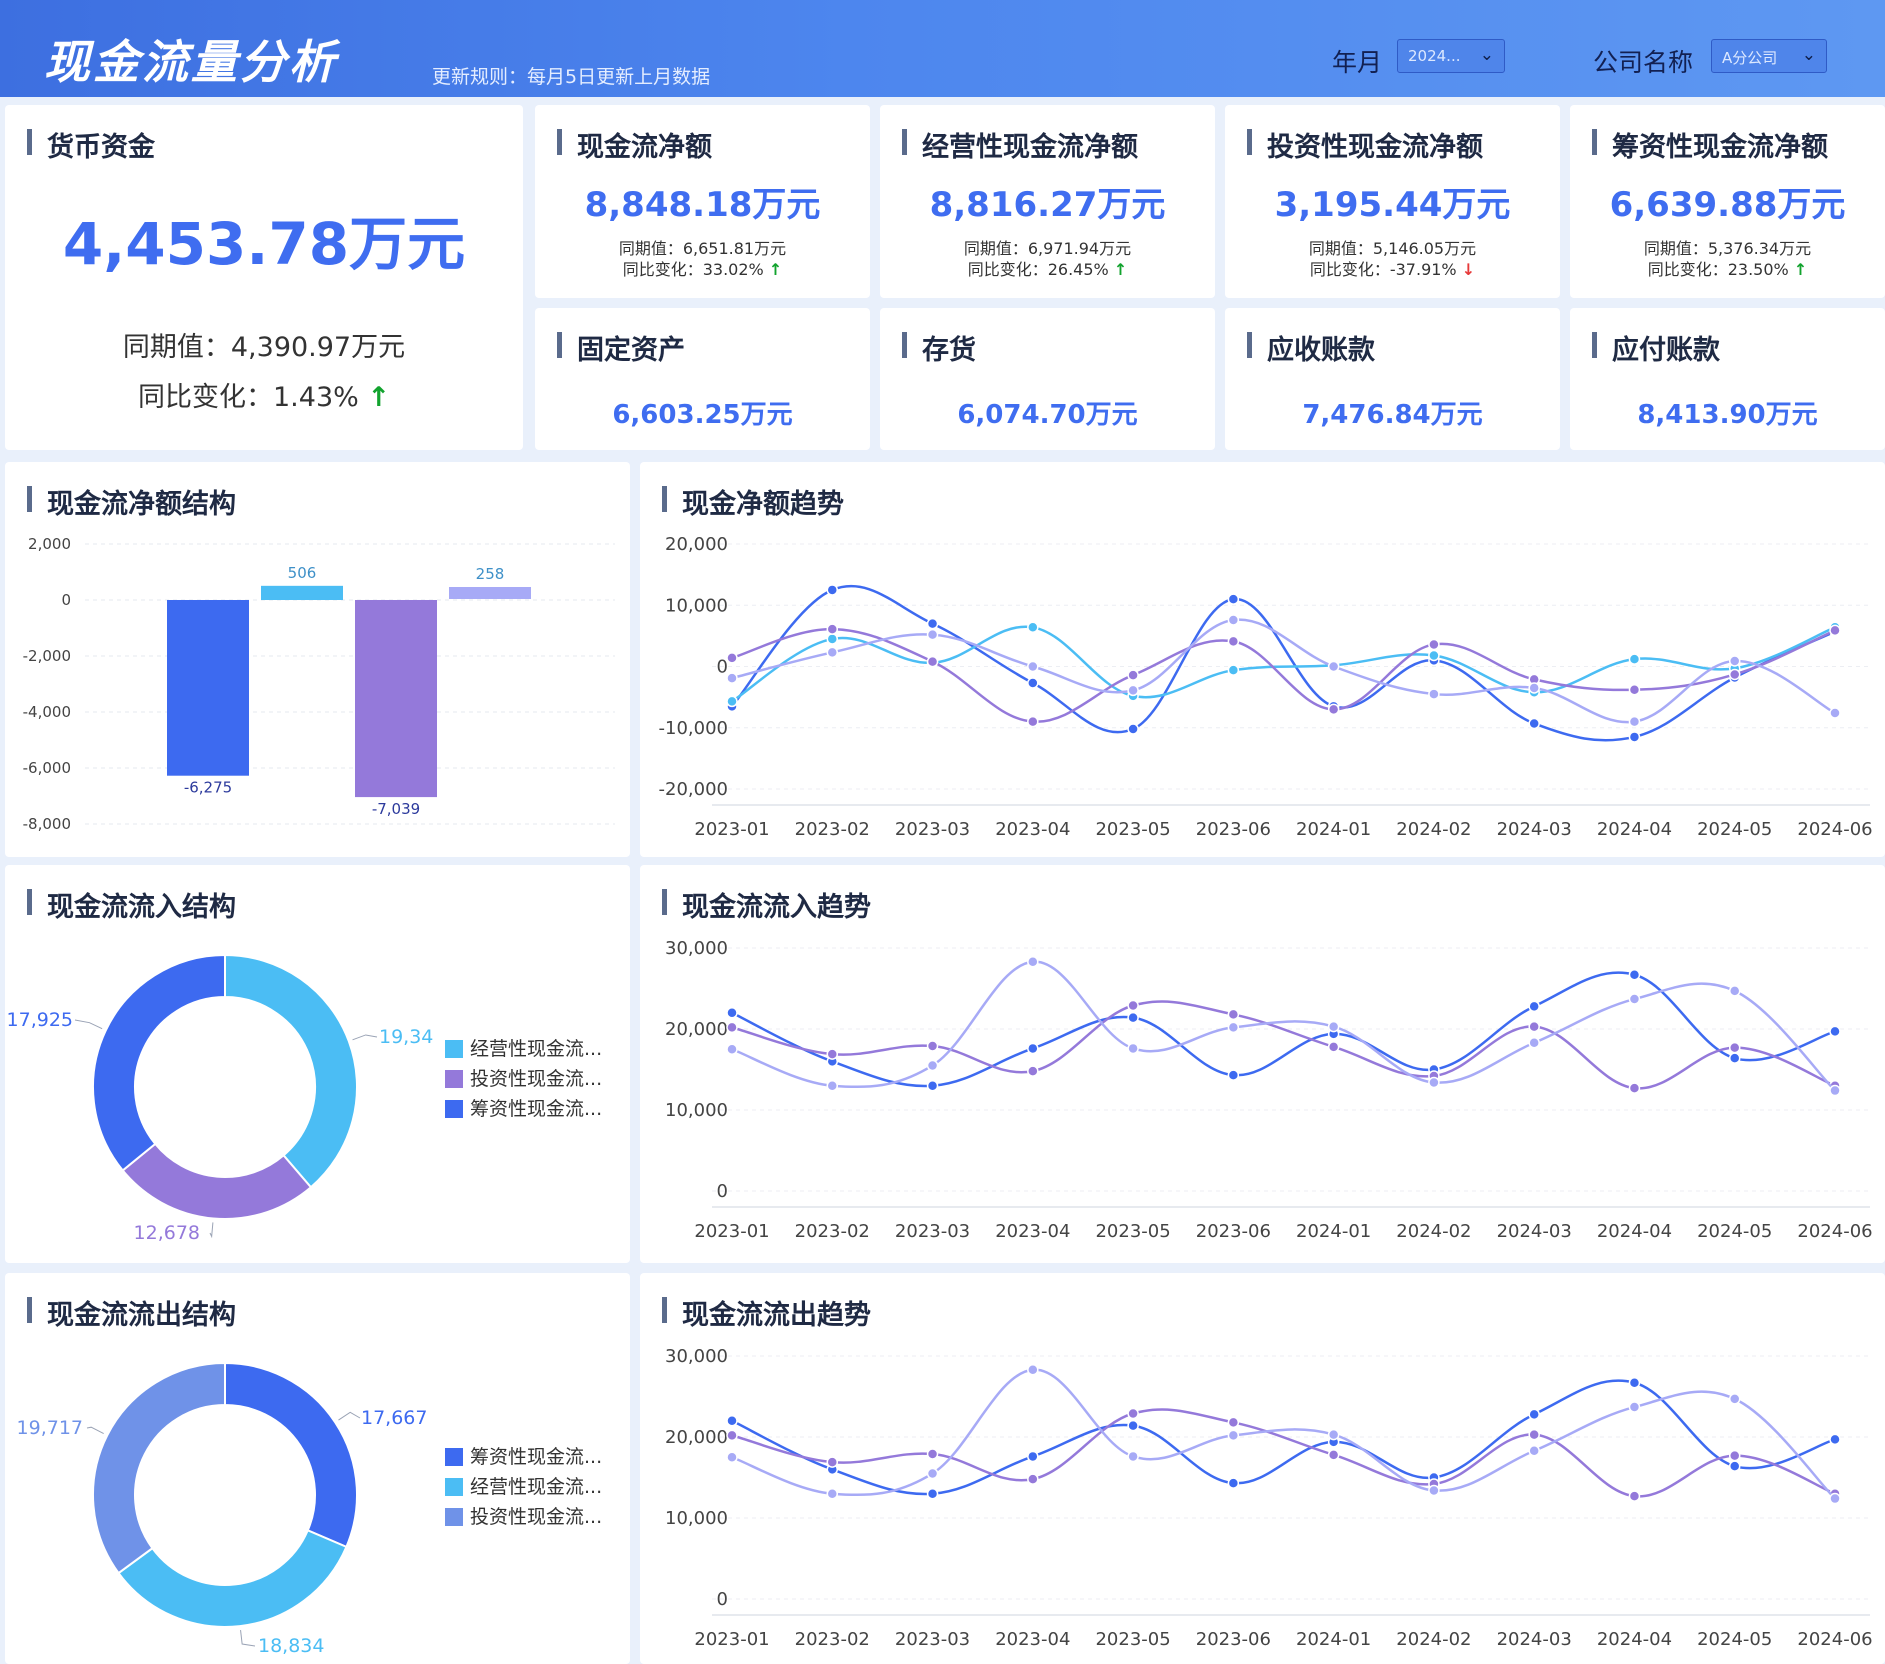 The height and width of the screenshot is (1664, 1885). What do you see at coordinates (1727, 379) in the screenshot?
I see `kpi-card-payables: 应付账款 8,413.90万元` at bounding box center [1727, 379].